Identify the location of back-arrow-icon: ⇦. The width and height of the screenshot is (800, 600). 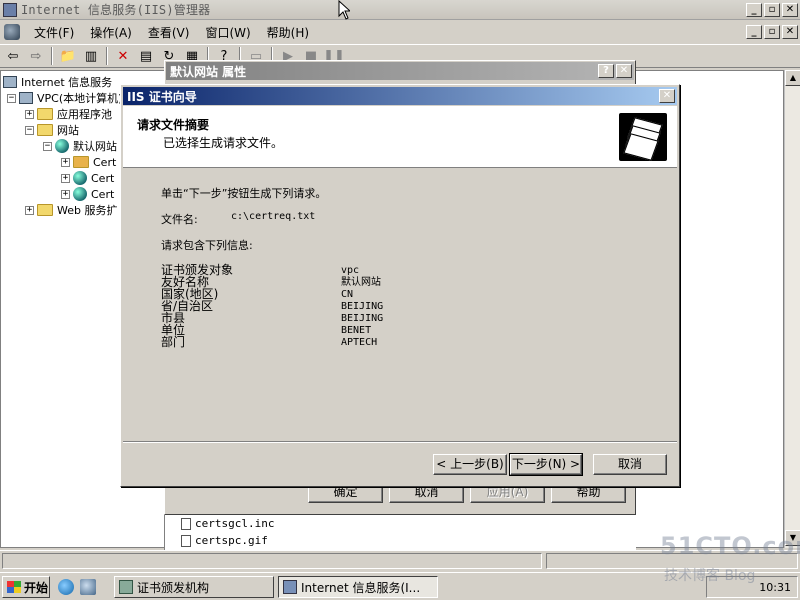
(13, 56).